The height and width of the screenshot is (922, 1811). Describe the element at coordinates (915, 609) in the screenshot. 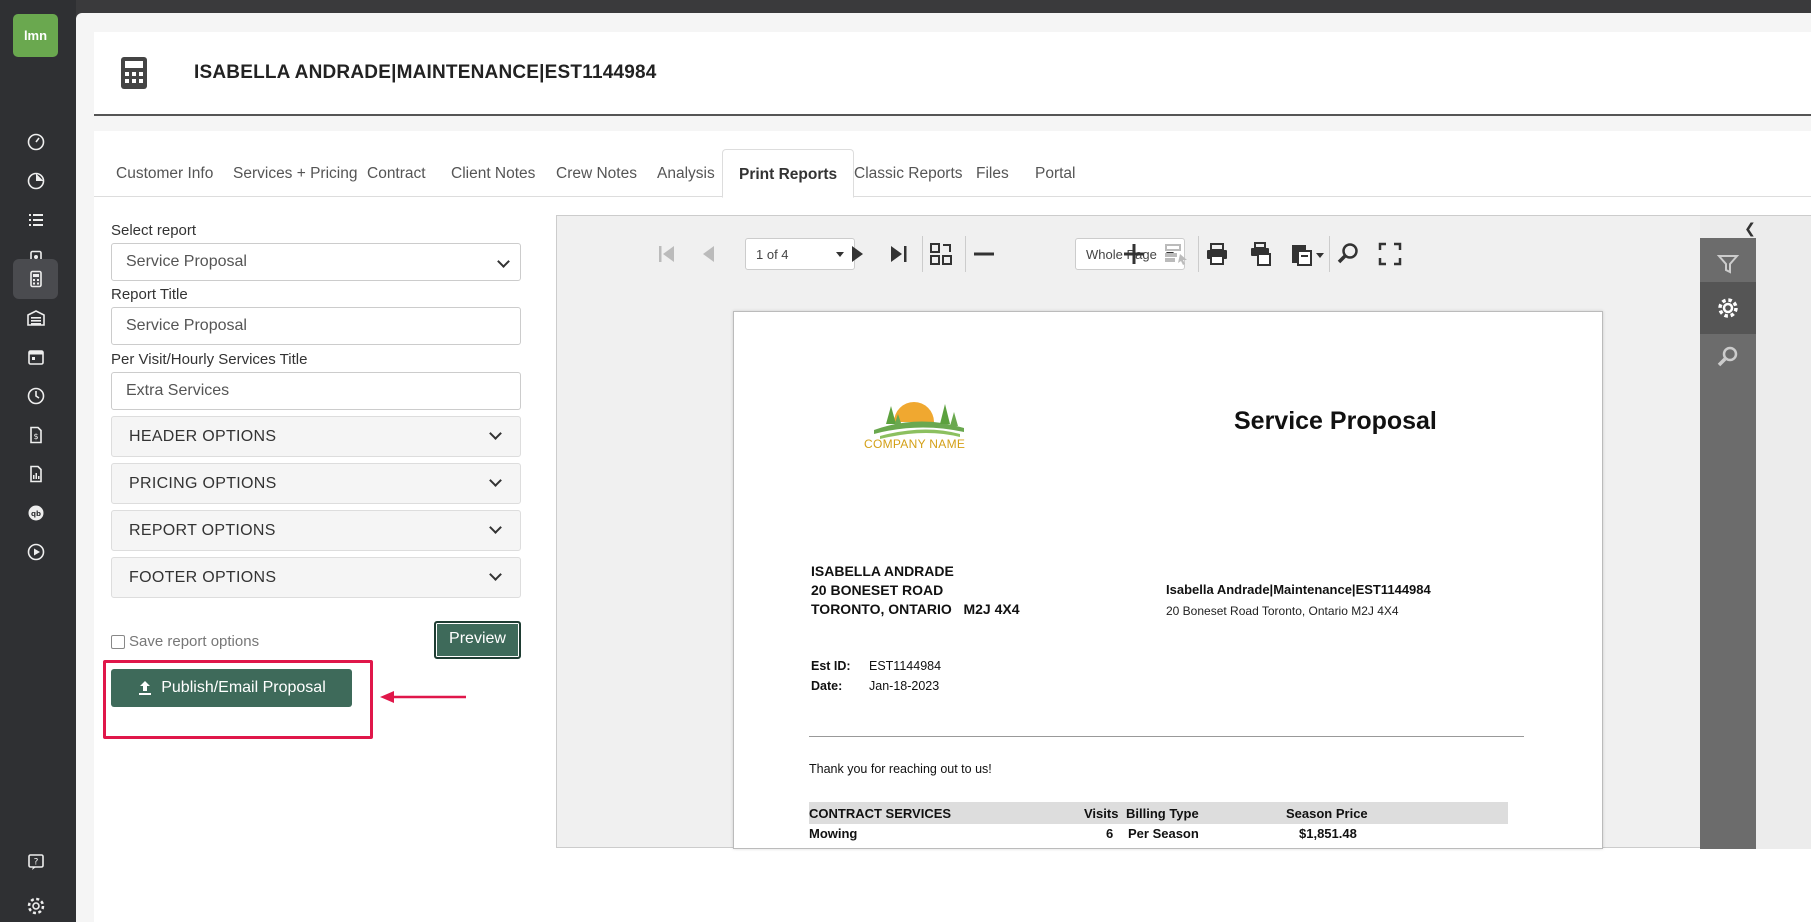

I see `customer-city: TORONTO, ONTARIO M2J 4X4` at that location.